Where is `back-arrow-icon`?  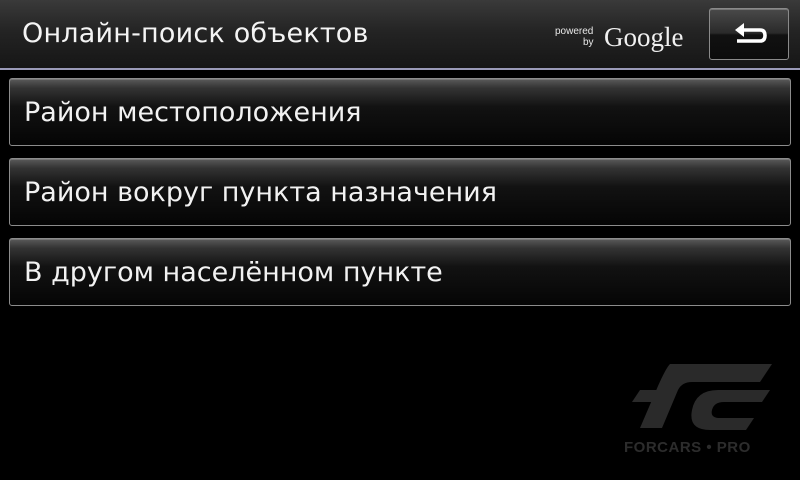
back-arrow-icon is located at coordinates (751, 33).